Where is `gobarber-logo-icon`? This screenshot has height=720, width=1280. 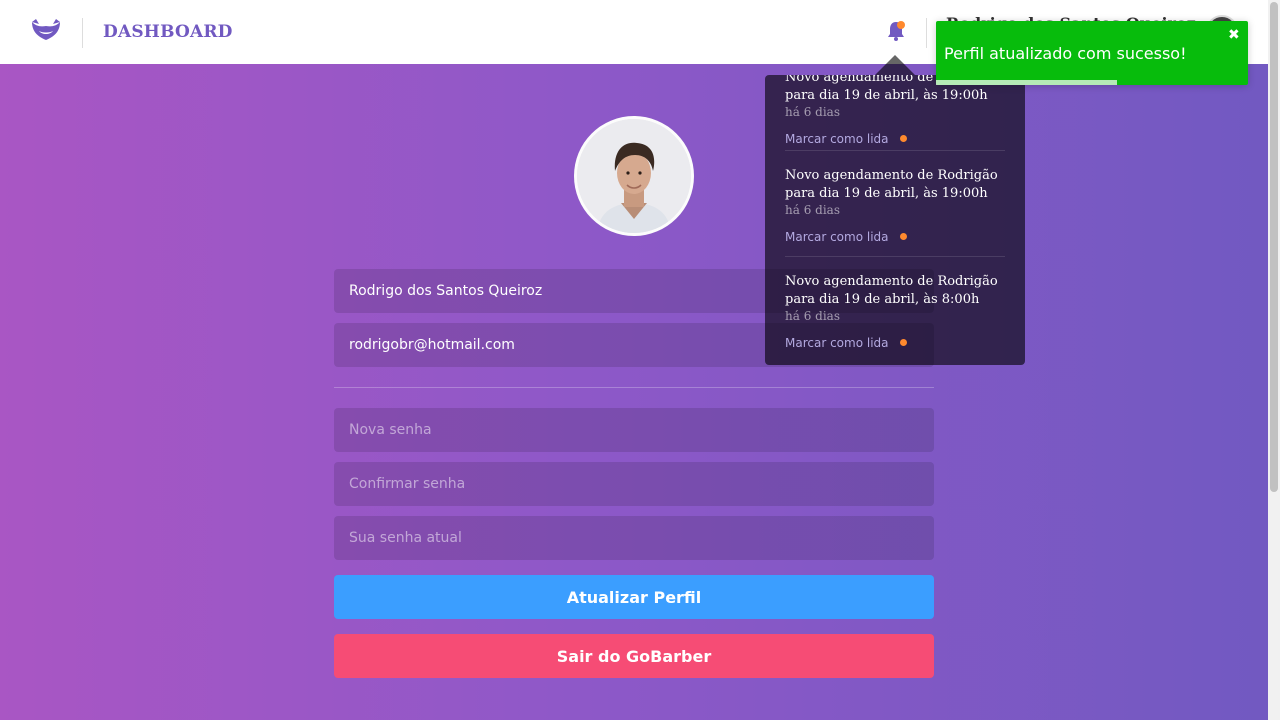 gobarber-logo-icon is located at coordinates (46, 32).